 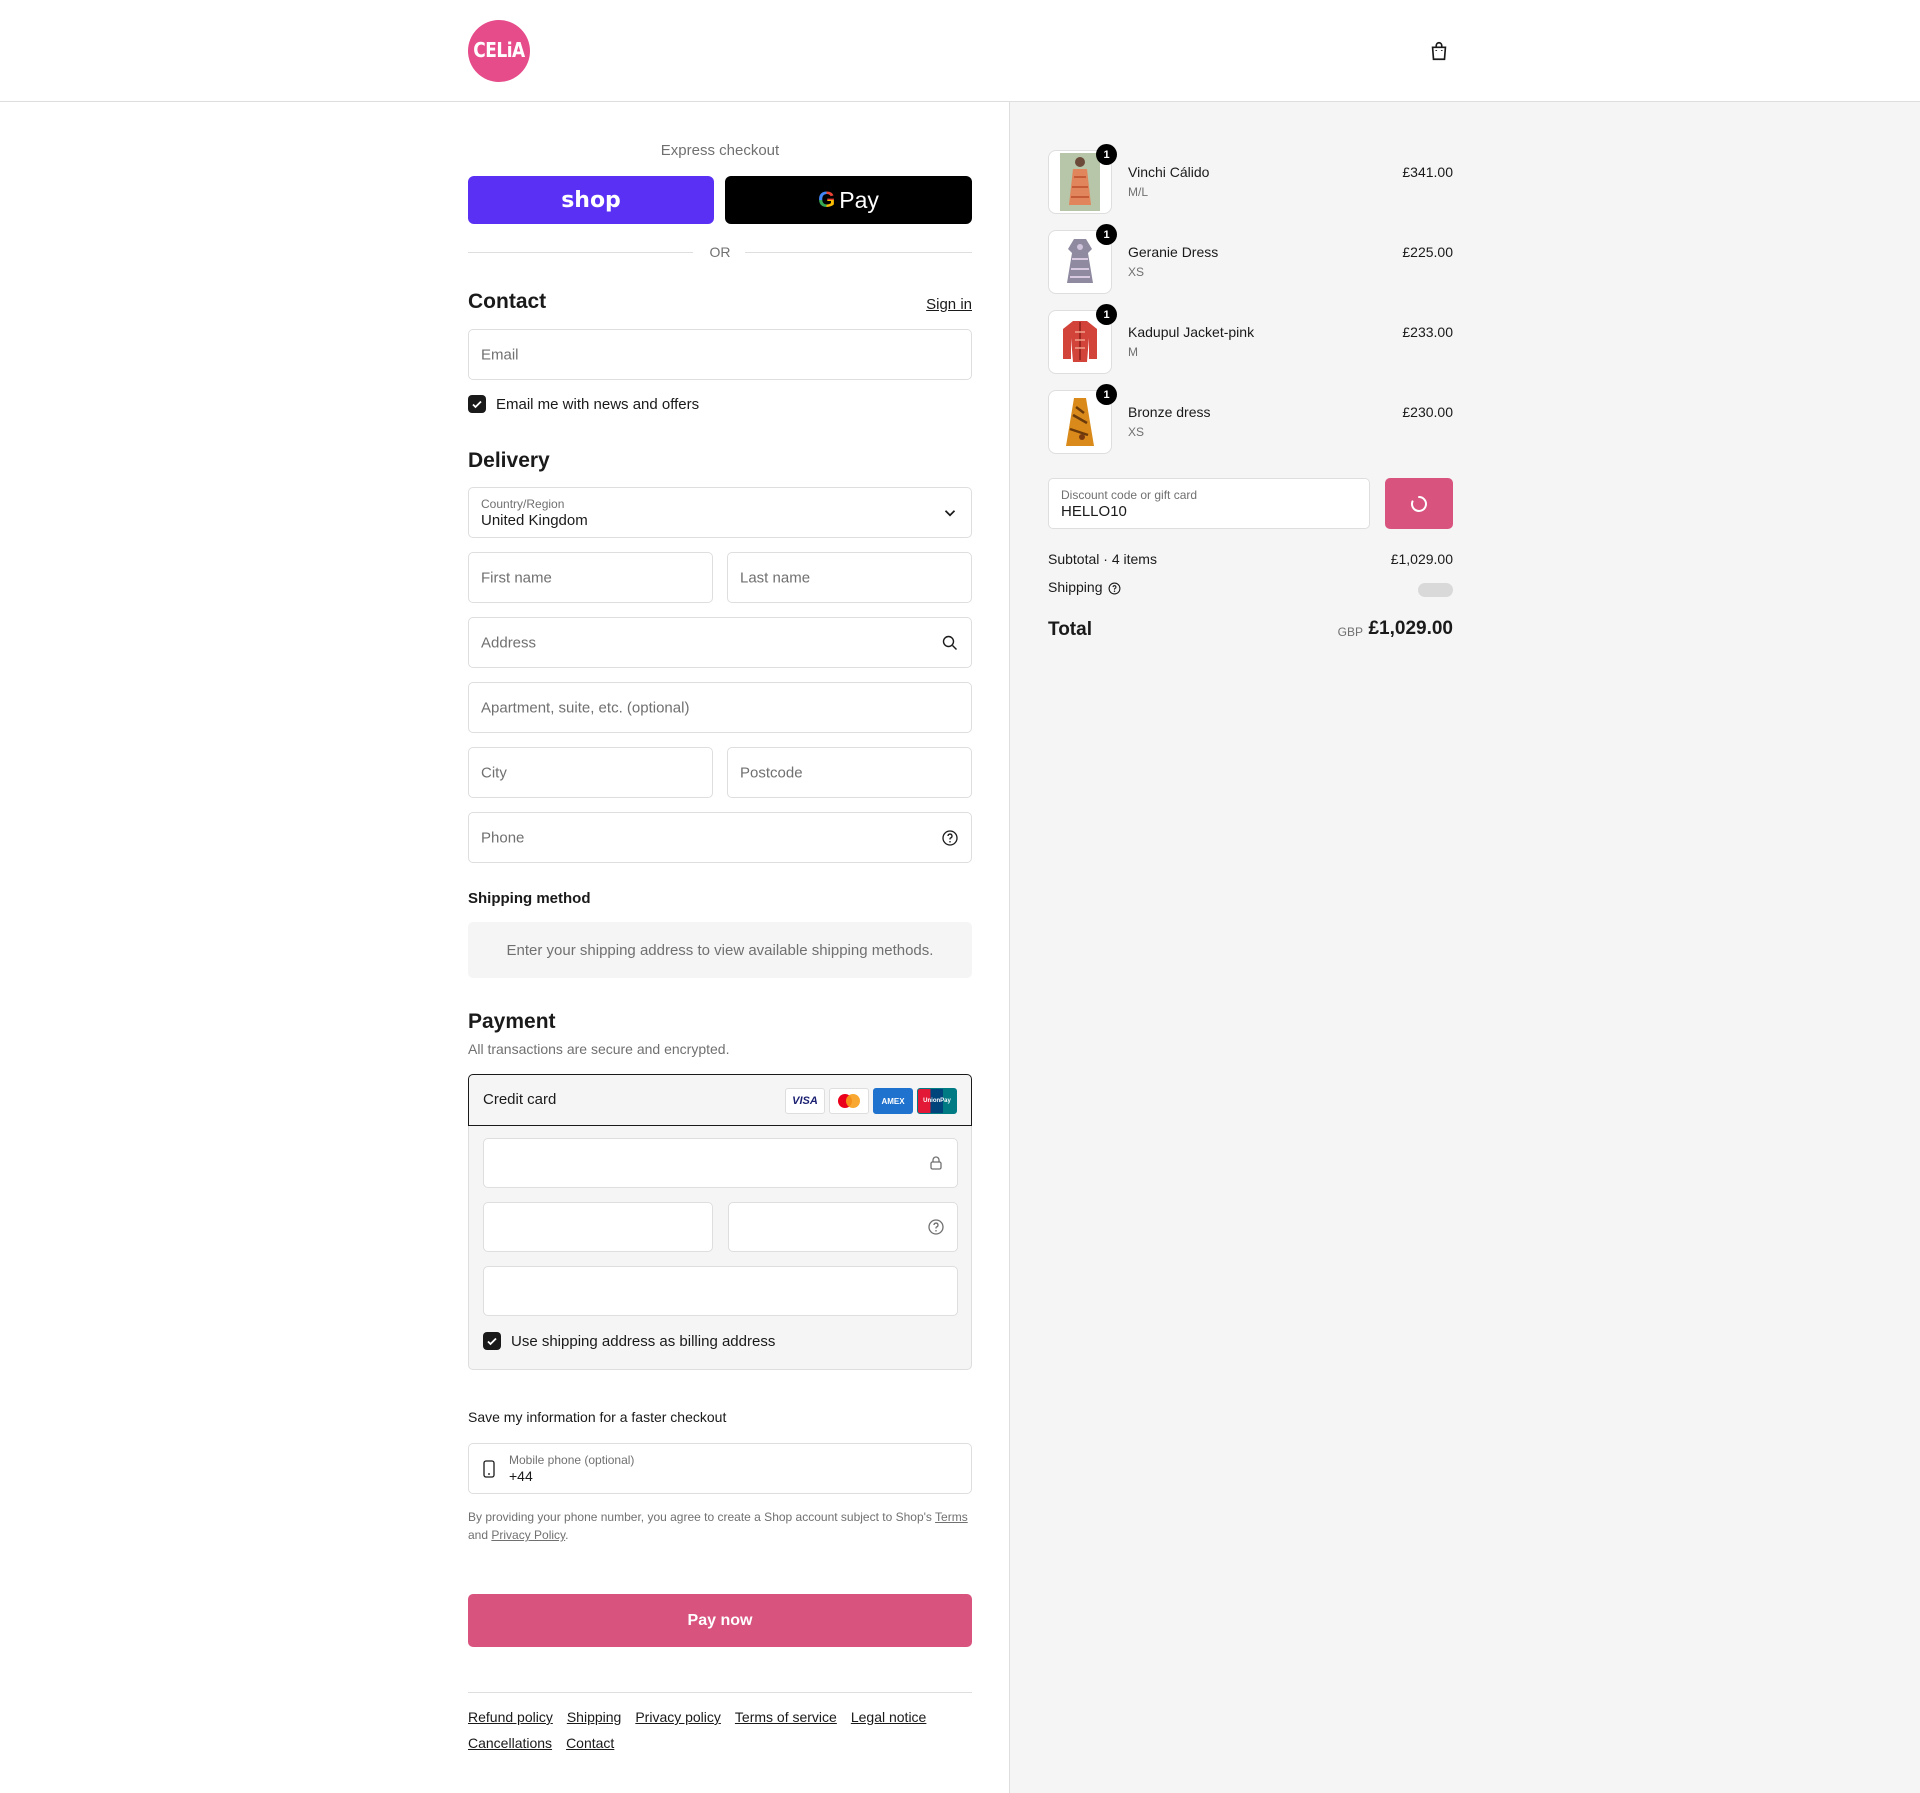 What do you see at coordinates (720, 1248) in the screenshot?
I see `credit-card-form: Use shipping address as billing address` at bounding box center [720, 1248].